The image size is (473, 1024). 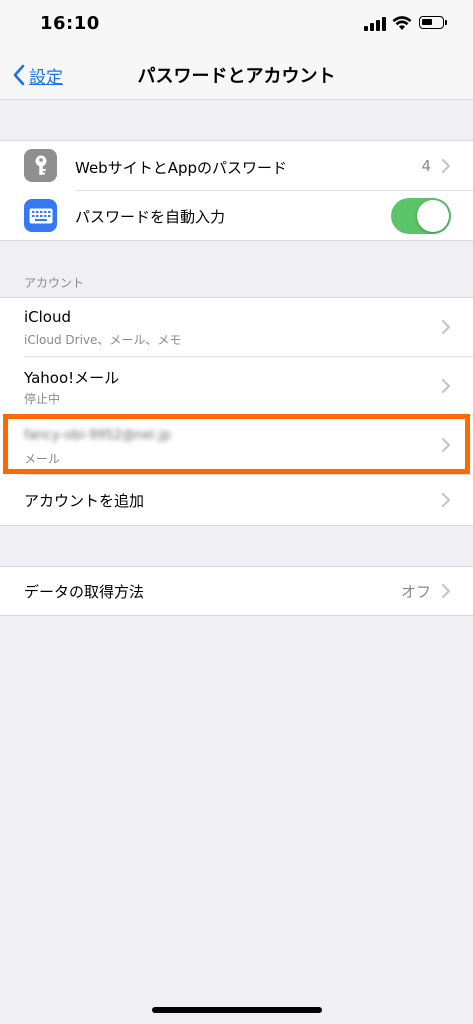 What do you see at coordinates (70, 23) in the screenshot?
I see `status-time: 16:10` at bounding box center [70, 23].